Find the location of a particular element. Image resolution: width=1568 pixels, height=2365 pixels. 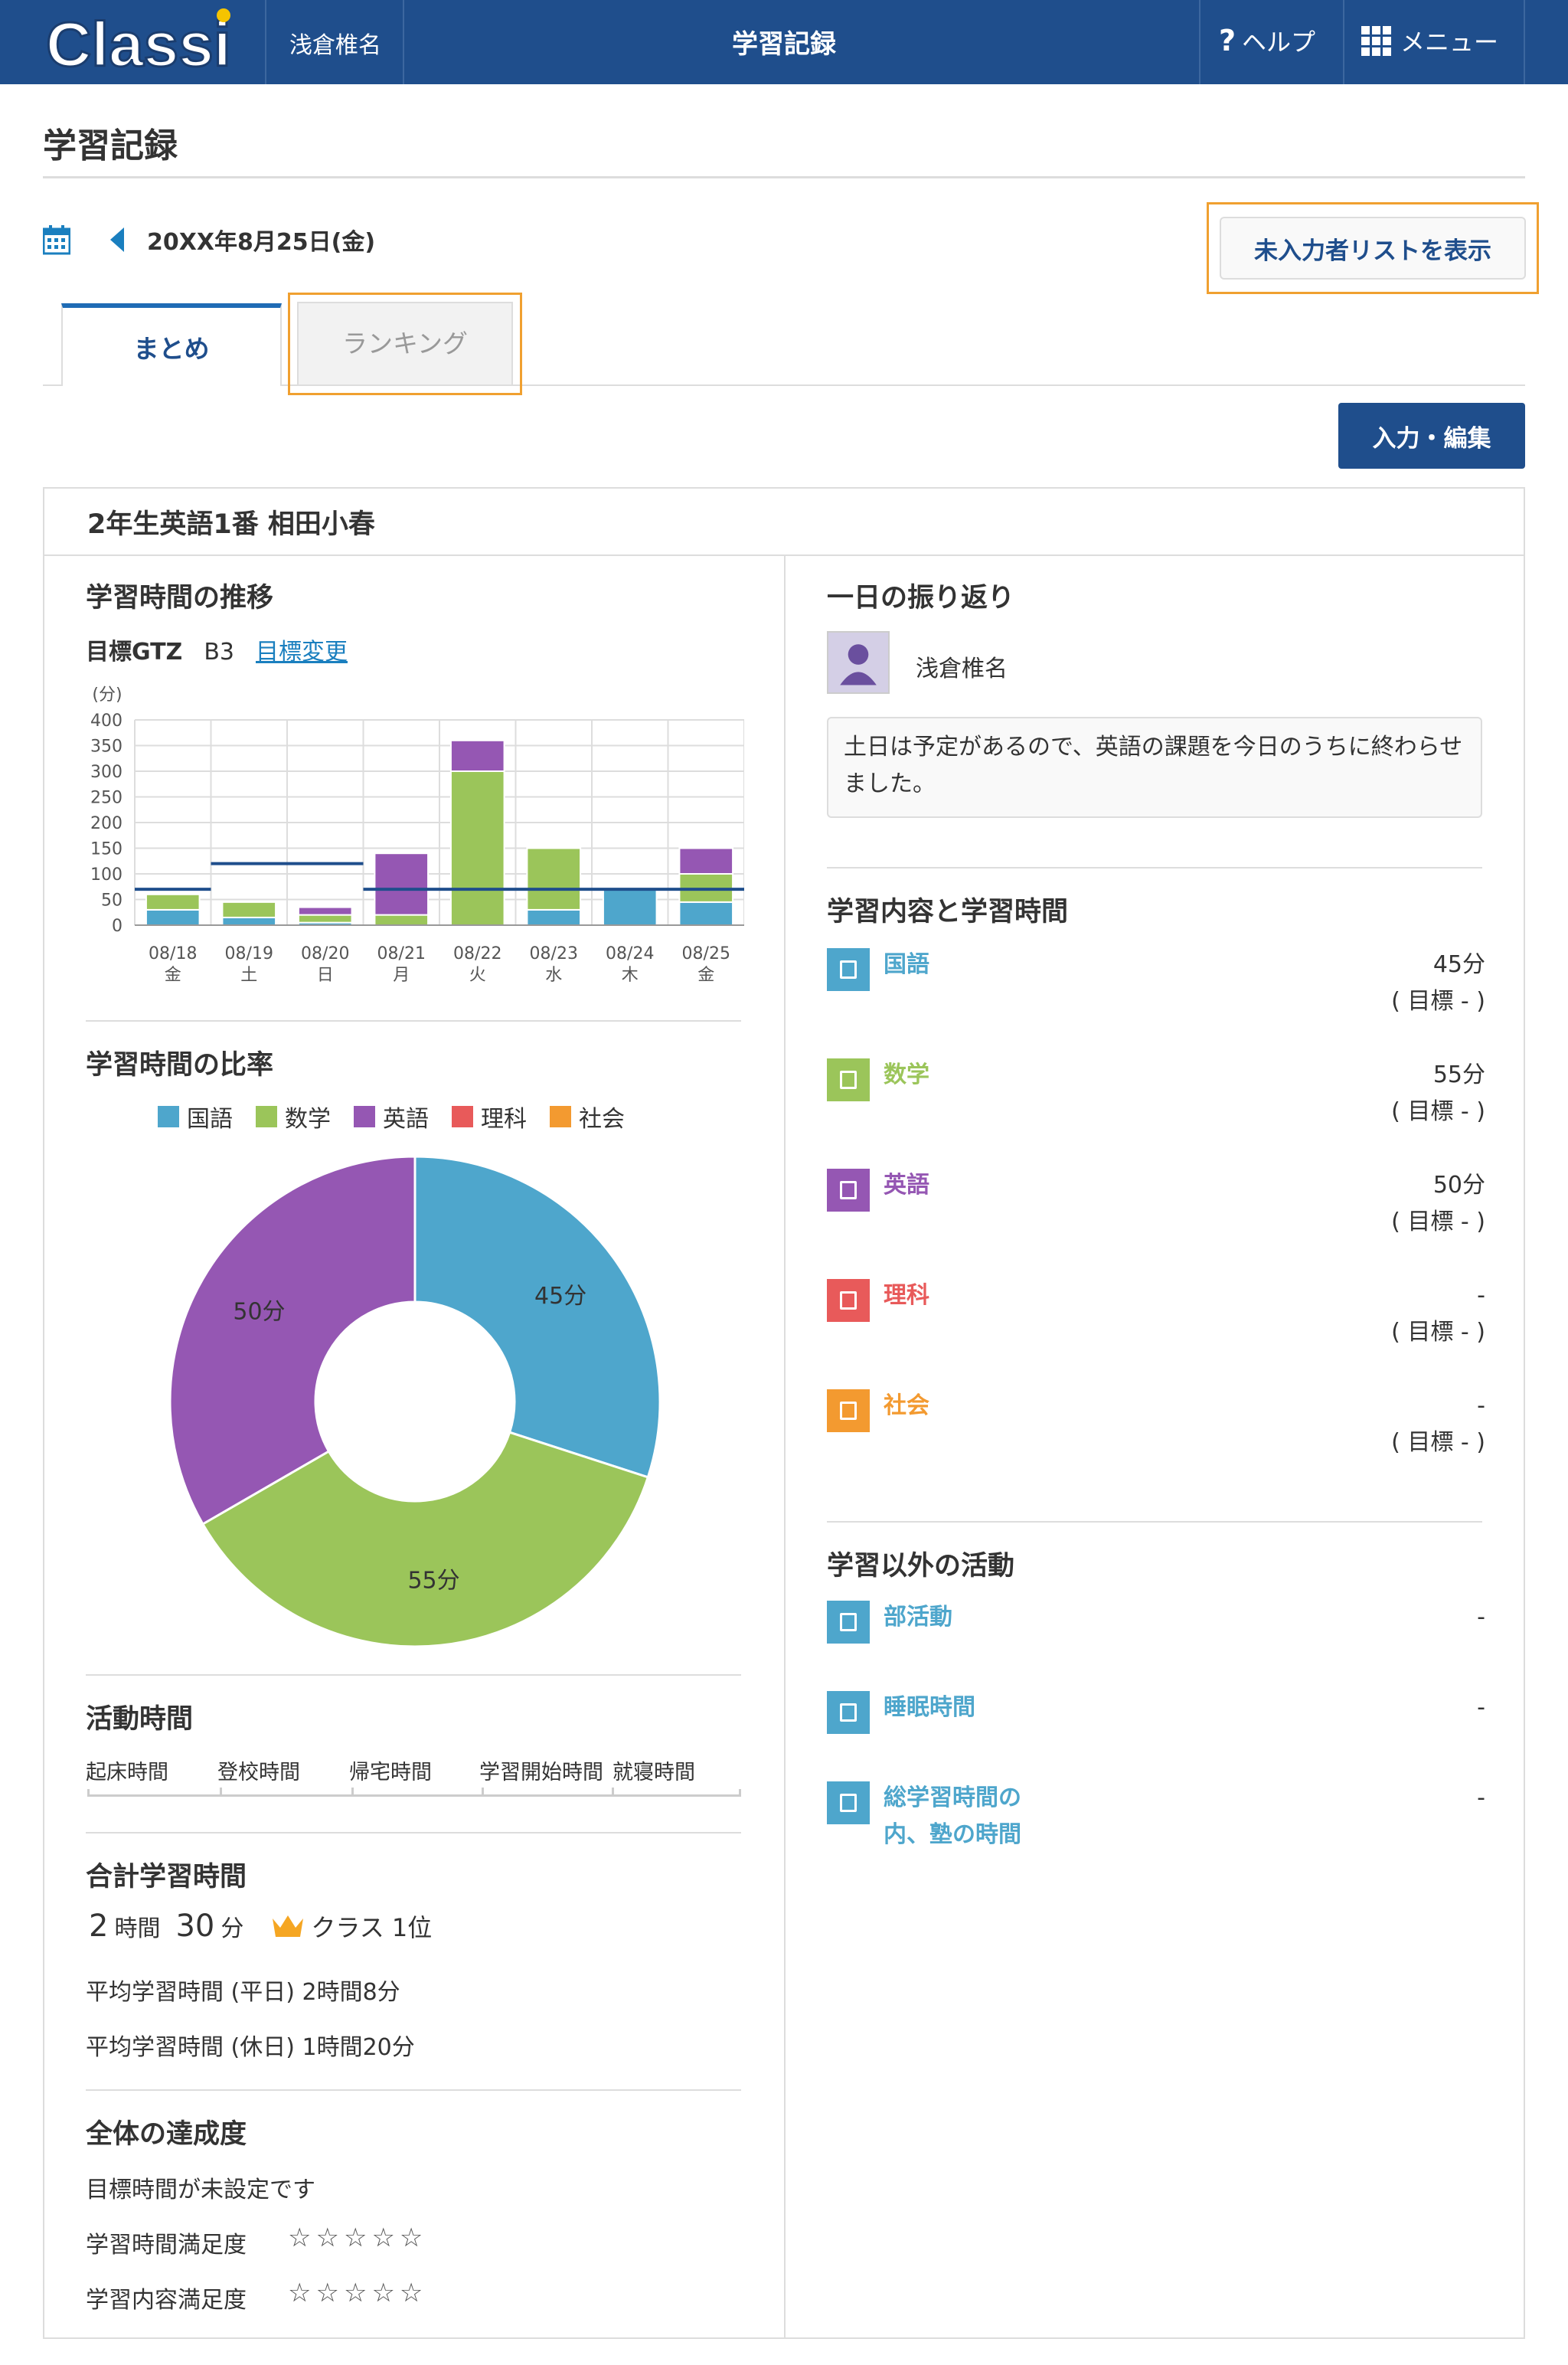

study-ratio-donut-chart: 45分 55分 50分 is located at coordinates (415, 1401).